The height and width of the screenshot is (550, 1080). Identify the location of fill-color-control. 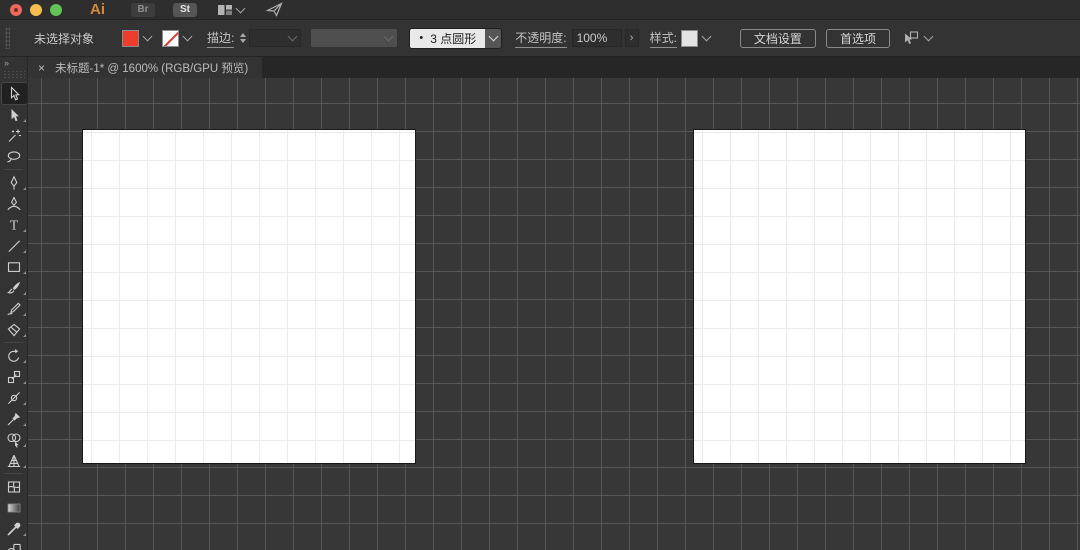
(137, 38).